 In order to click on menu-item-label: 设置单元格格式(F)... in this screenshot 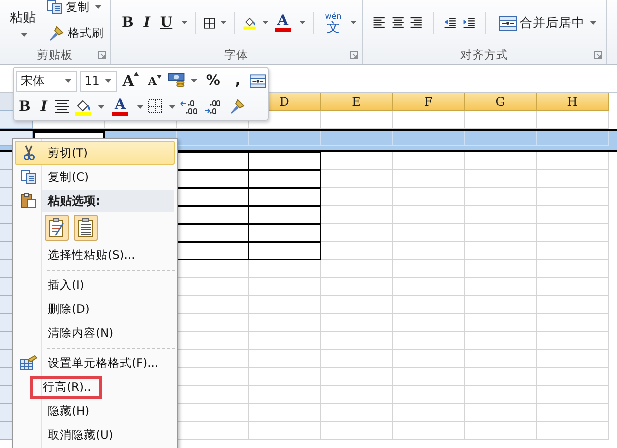, I will do `click(103, 363)`.